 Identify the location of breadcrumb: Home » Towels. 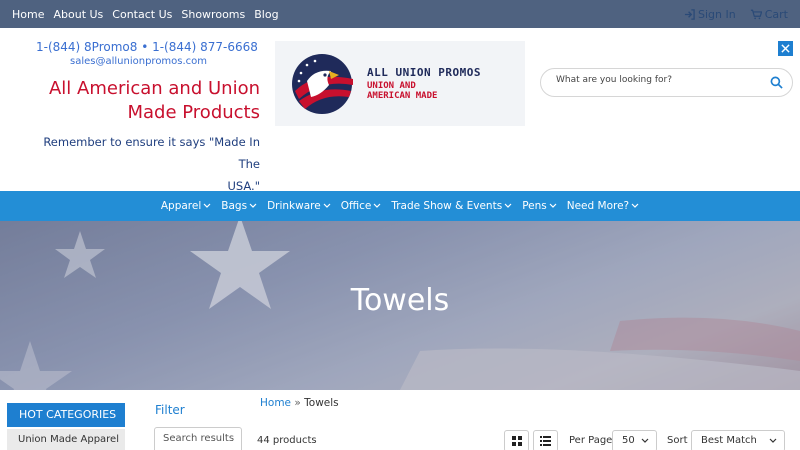
(299, 403).